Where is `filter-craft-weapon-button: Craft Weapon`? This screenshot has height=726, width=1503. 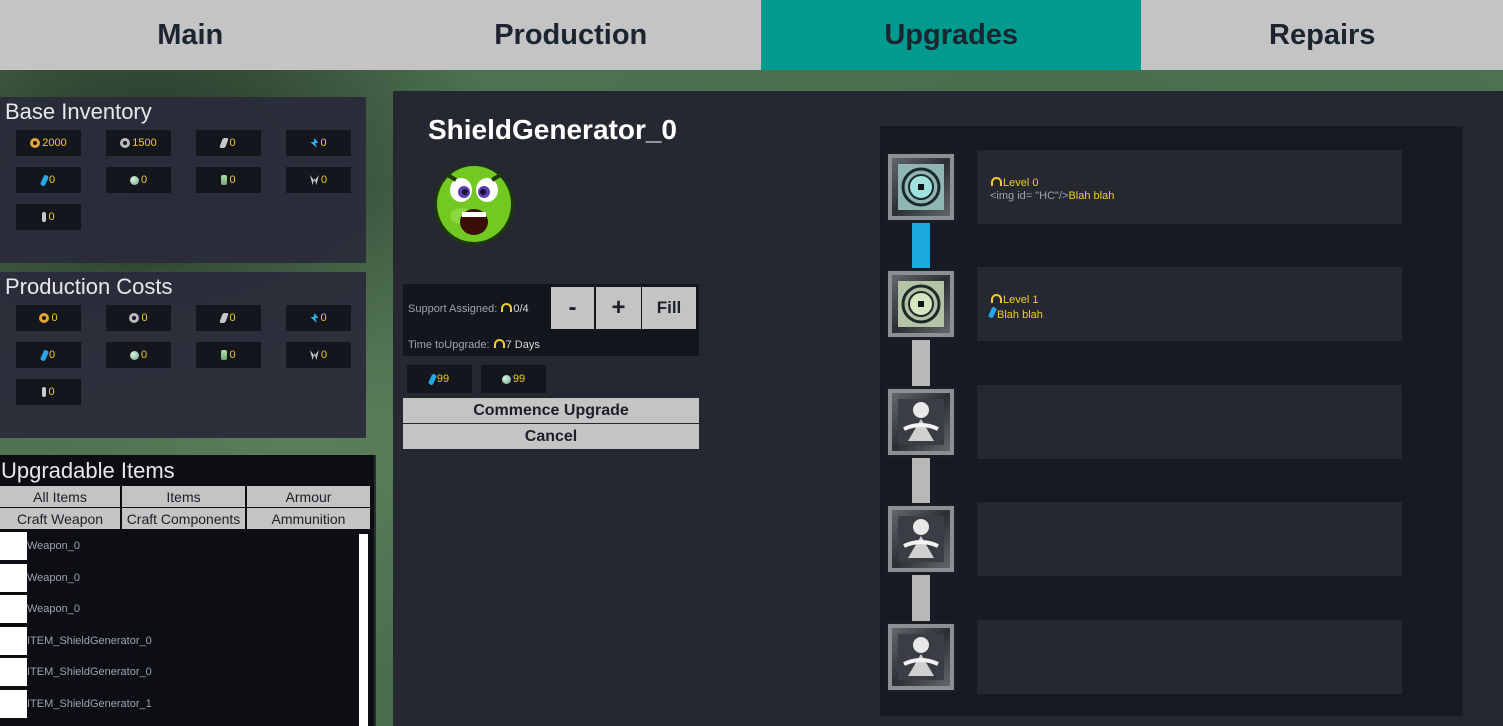 filter-craft-weapon-button: Craft Weapon is located at coordinates (60, 518).